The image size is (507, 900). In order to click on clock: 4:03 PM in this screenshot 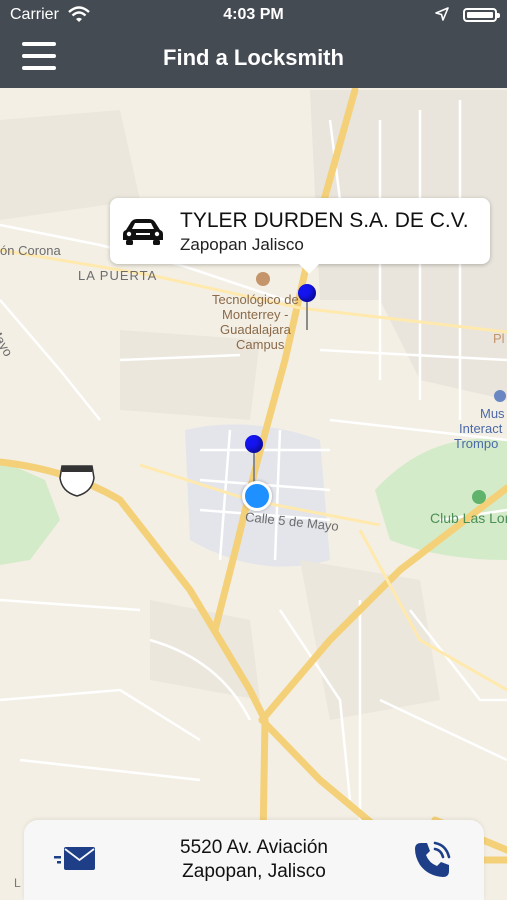, I will do `click(253, 14)`.